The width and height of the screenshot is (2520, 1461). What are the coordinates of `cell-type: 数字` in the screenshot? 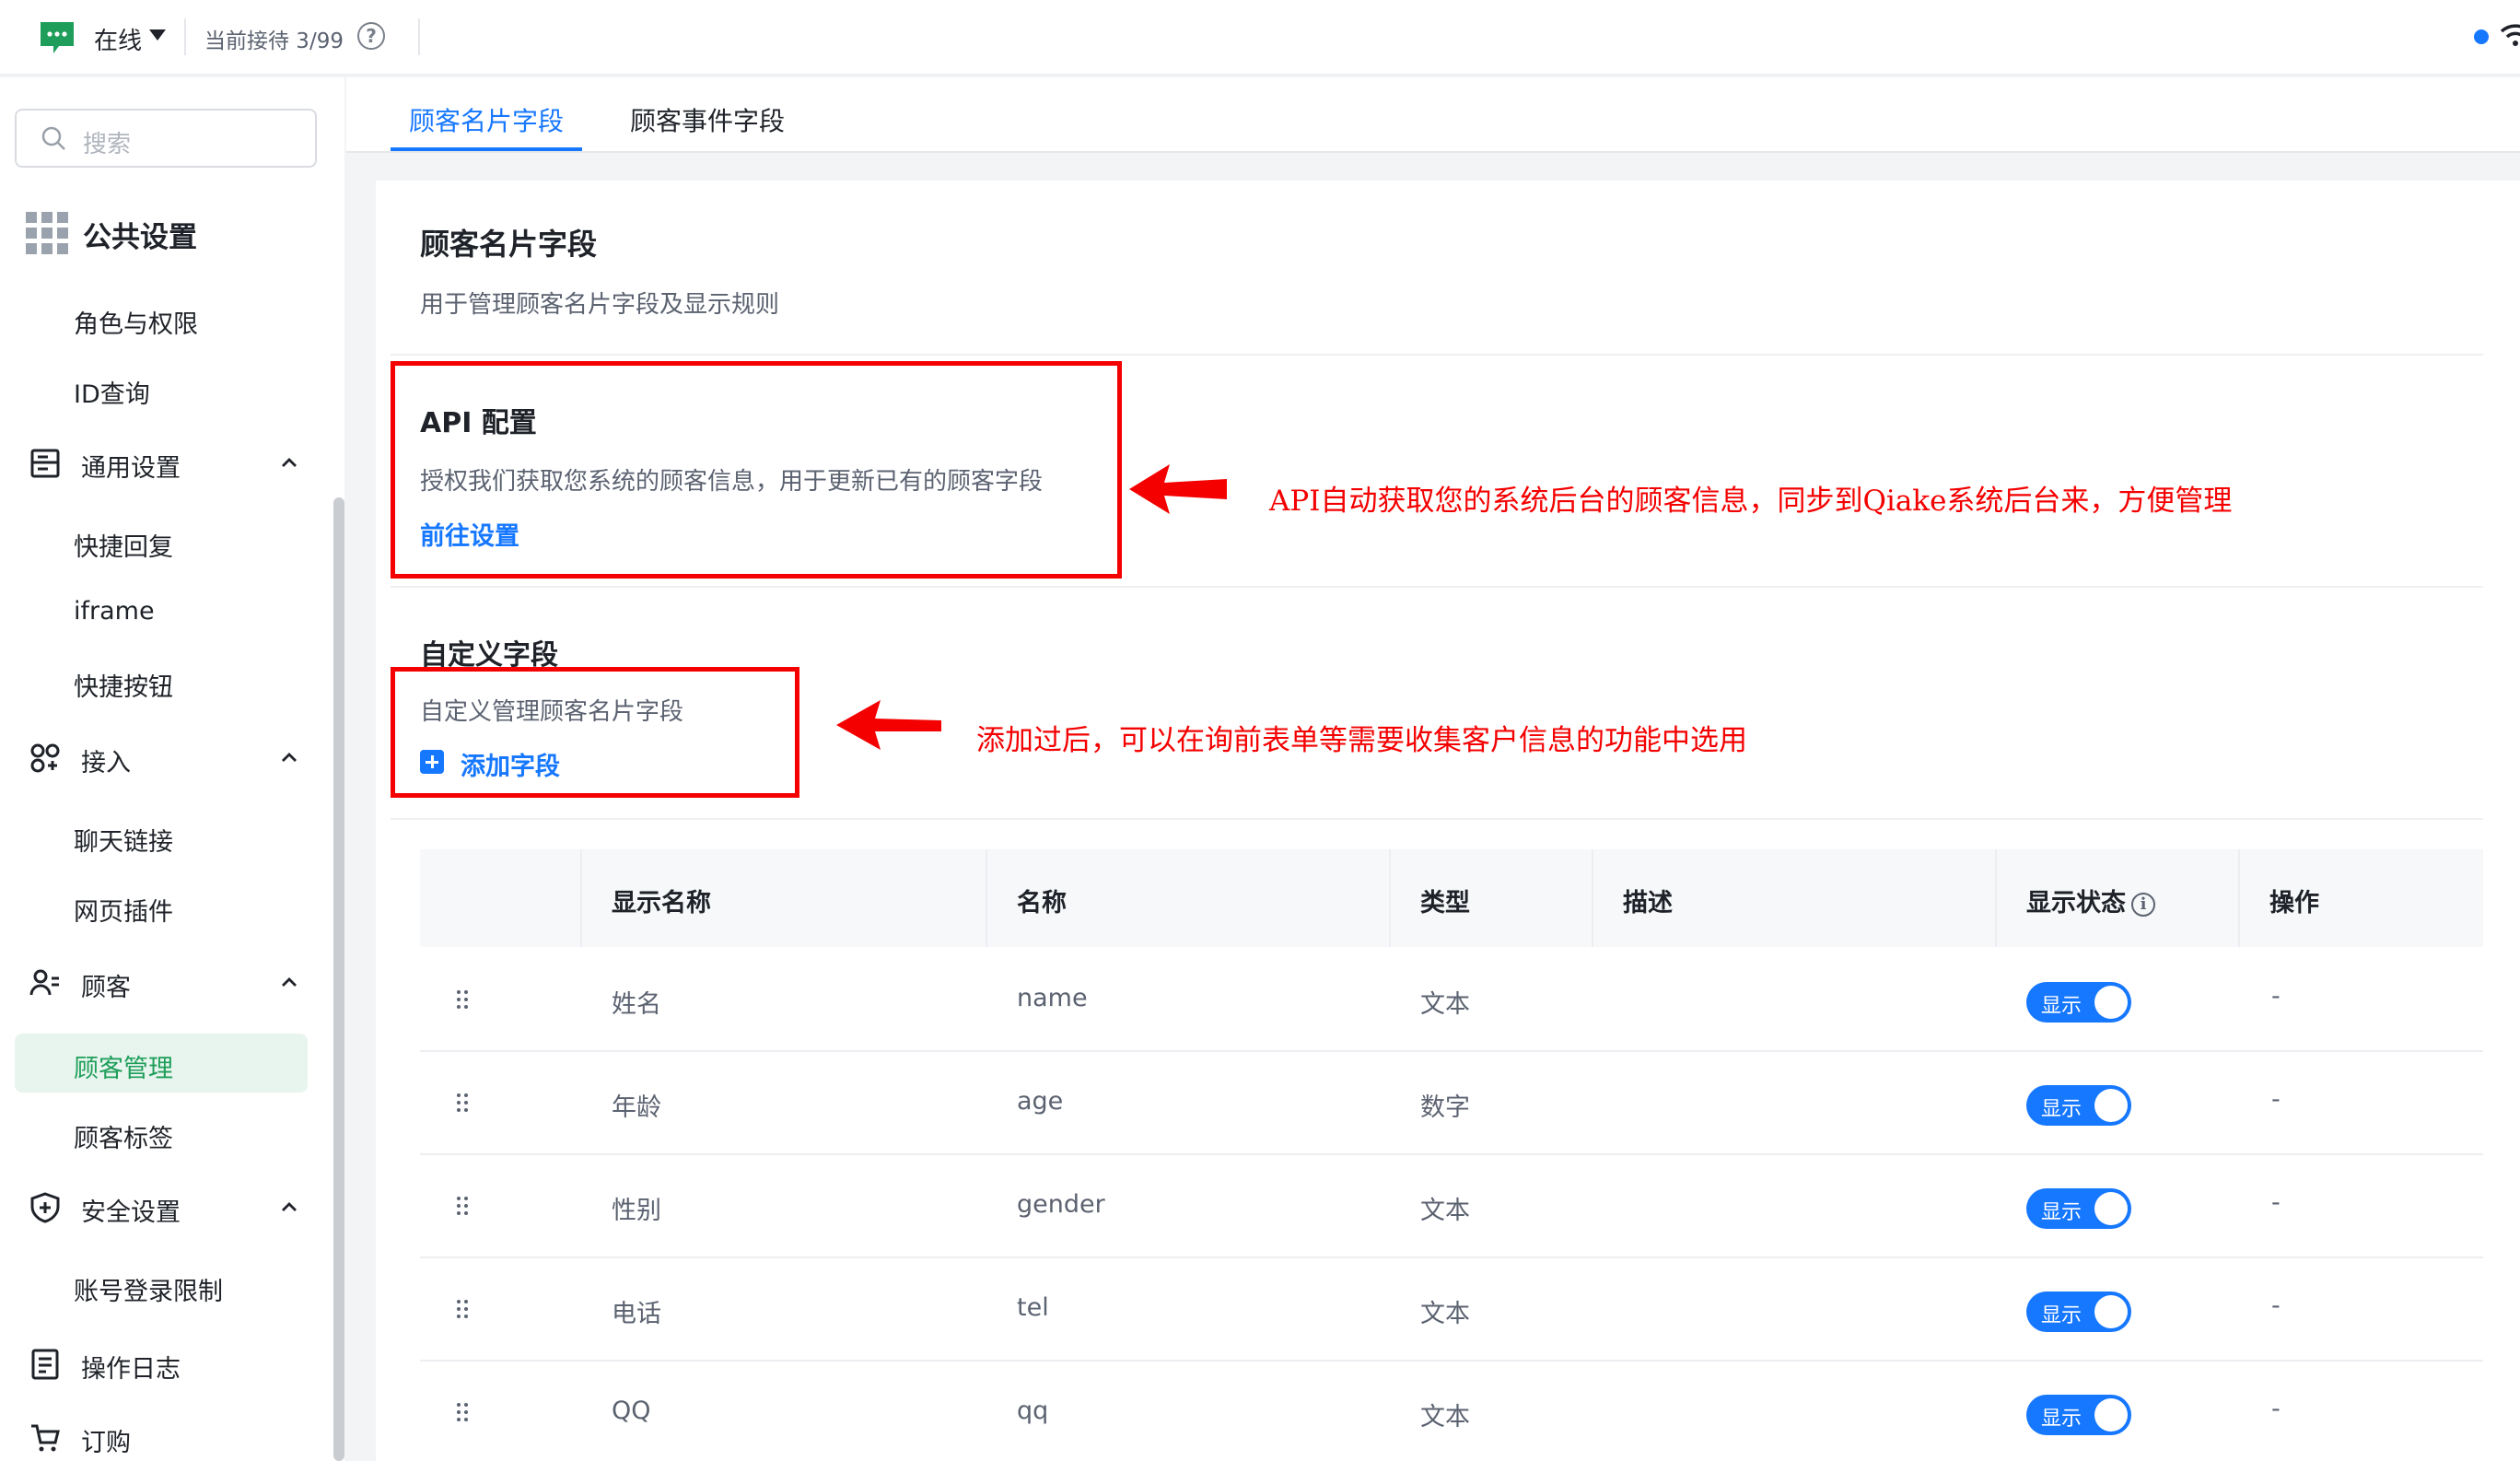 It's located at (1445, 1107).